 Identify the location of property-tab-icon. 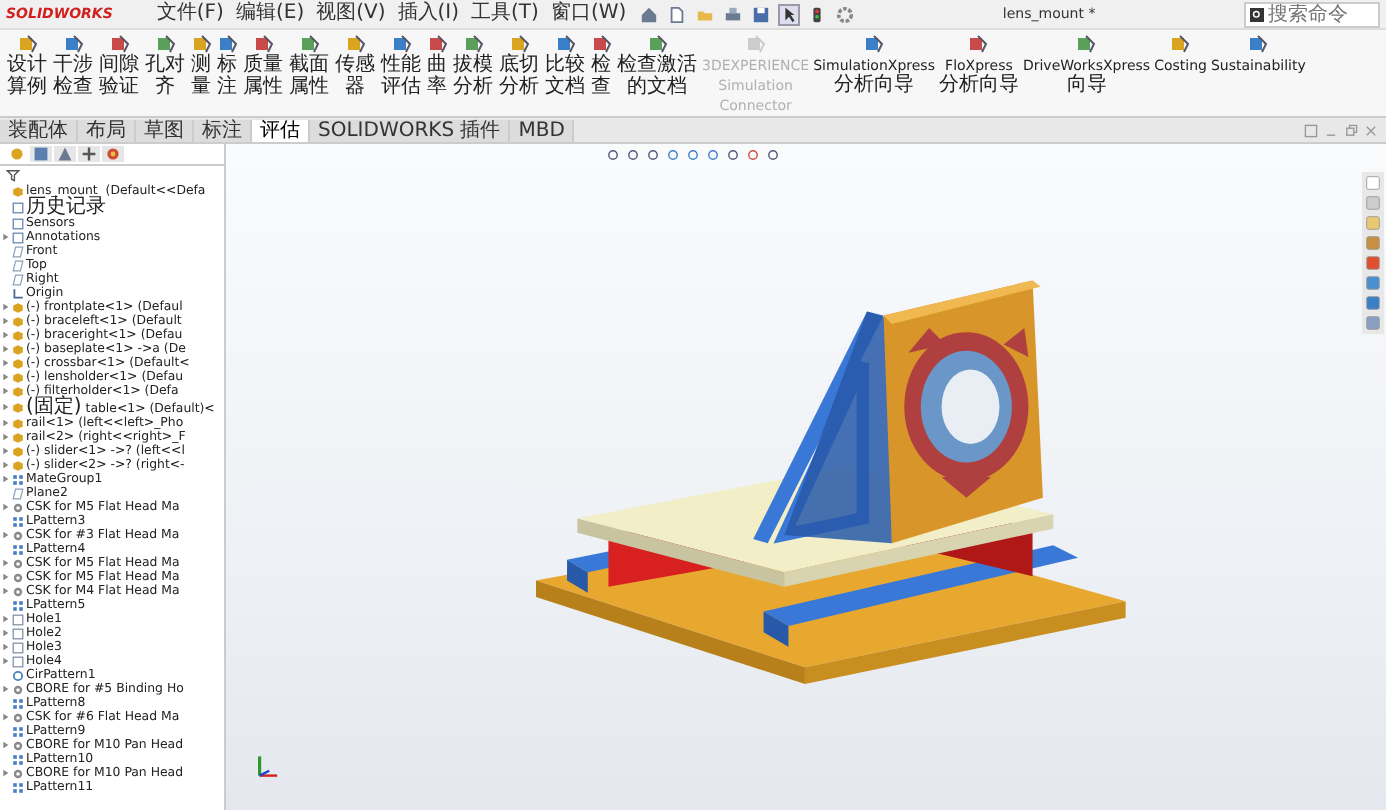
(41, 154).